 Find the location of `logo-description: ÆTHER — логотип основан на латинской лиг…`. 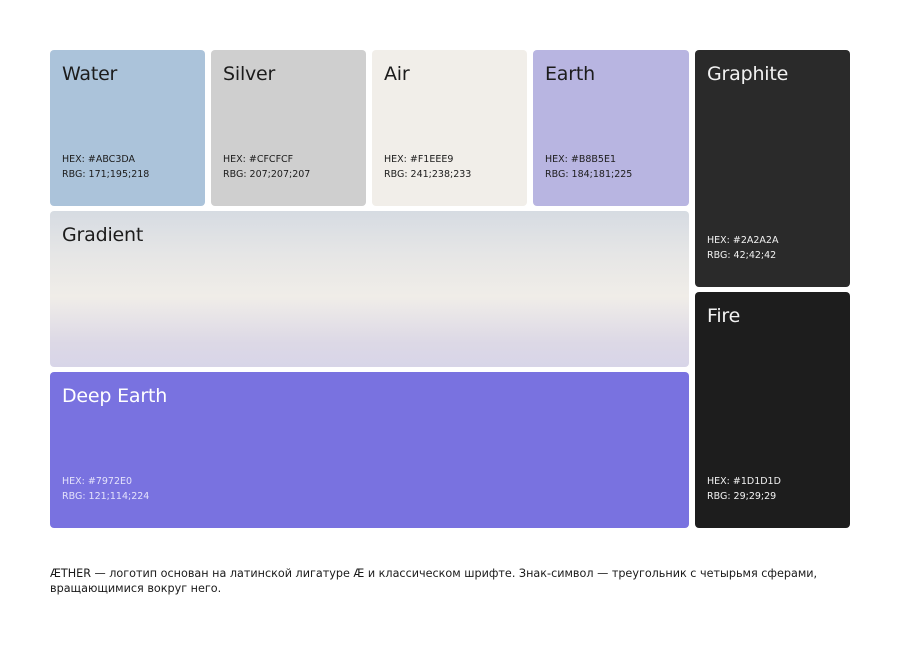

logo-description: ÆTHER — логотип основан на латинской лиг… is located at coordinates (434, 581).